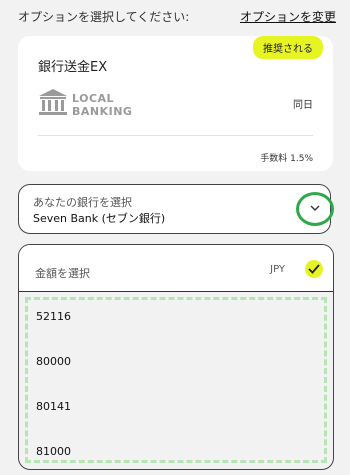 This screenshot has width=350, height=475. Describe the element at coordinates (303, 105) in the screenshot. I see `processing-time: 同日` at that location.